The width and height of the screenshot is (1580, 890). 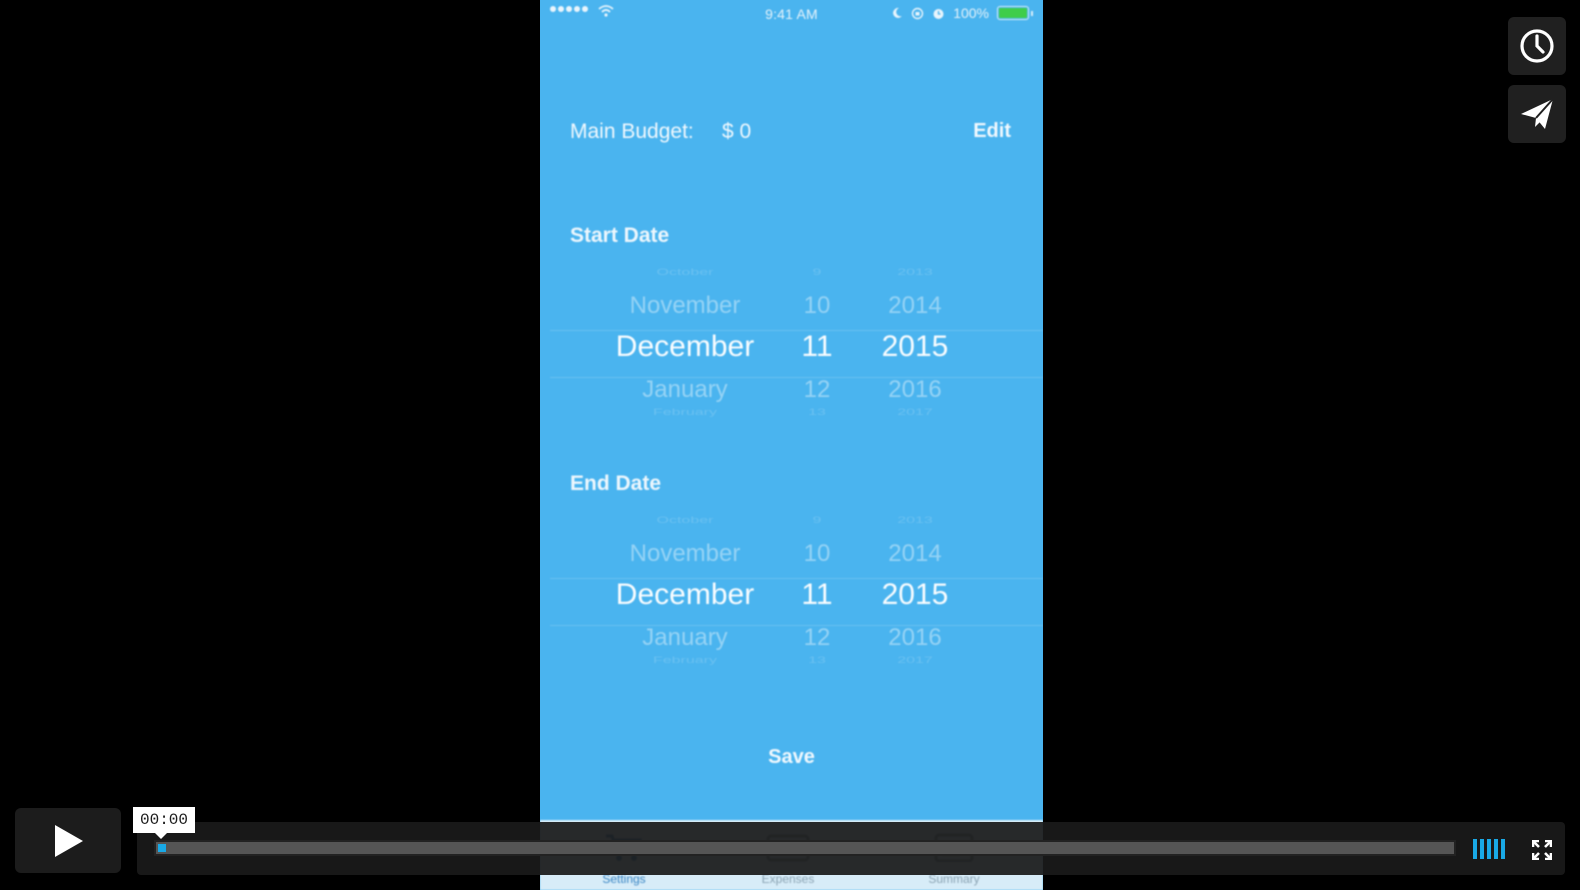 I want to click on end-date-title: End Date, so click(x=616, y=483).